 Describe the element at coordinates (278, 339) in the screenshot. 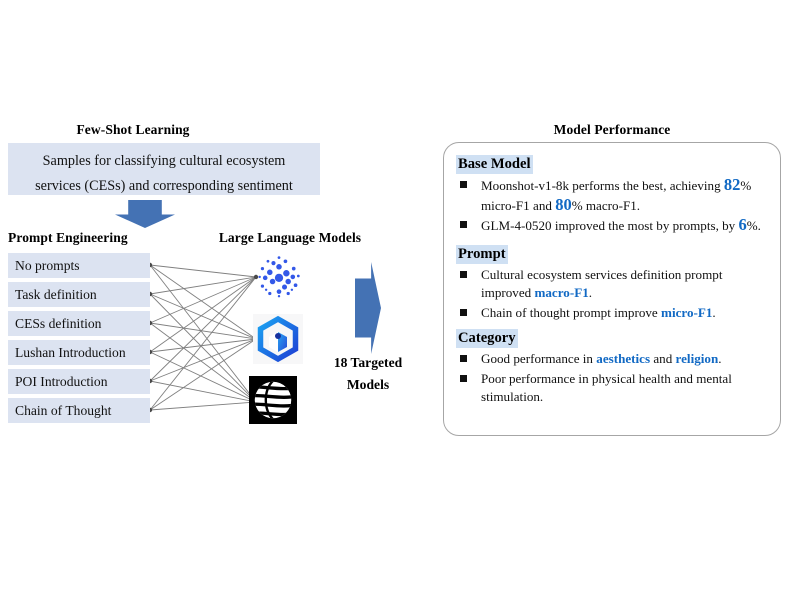

I see `glm-zhipu-hexagon-logo-icon` at that location.